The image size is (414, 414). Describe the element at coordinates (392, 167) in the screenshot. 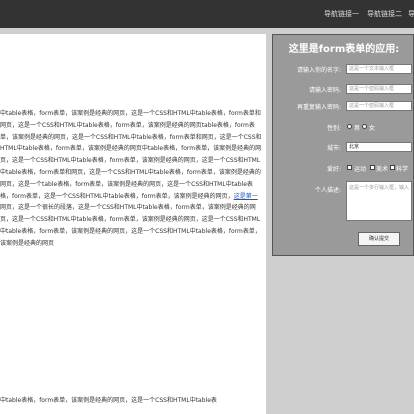

I see `hobby-science-checkbox` at that location.